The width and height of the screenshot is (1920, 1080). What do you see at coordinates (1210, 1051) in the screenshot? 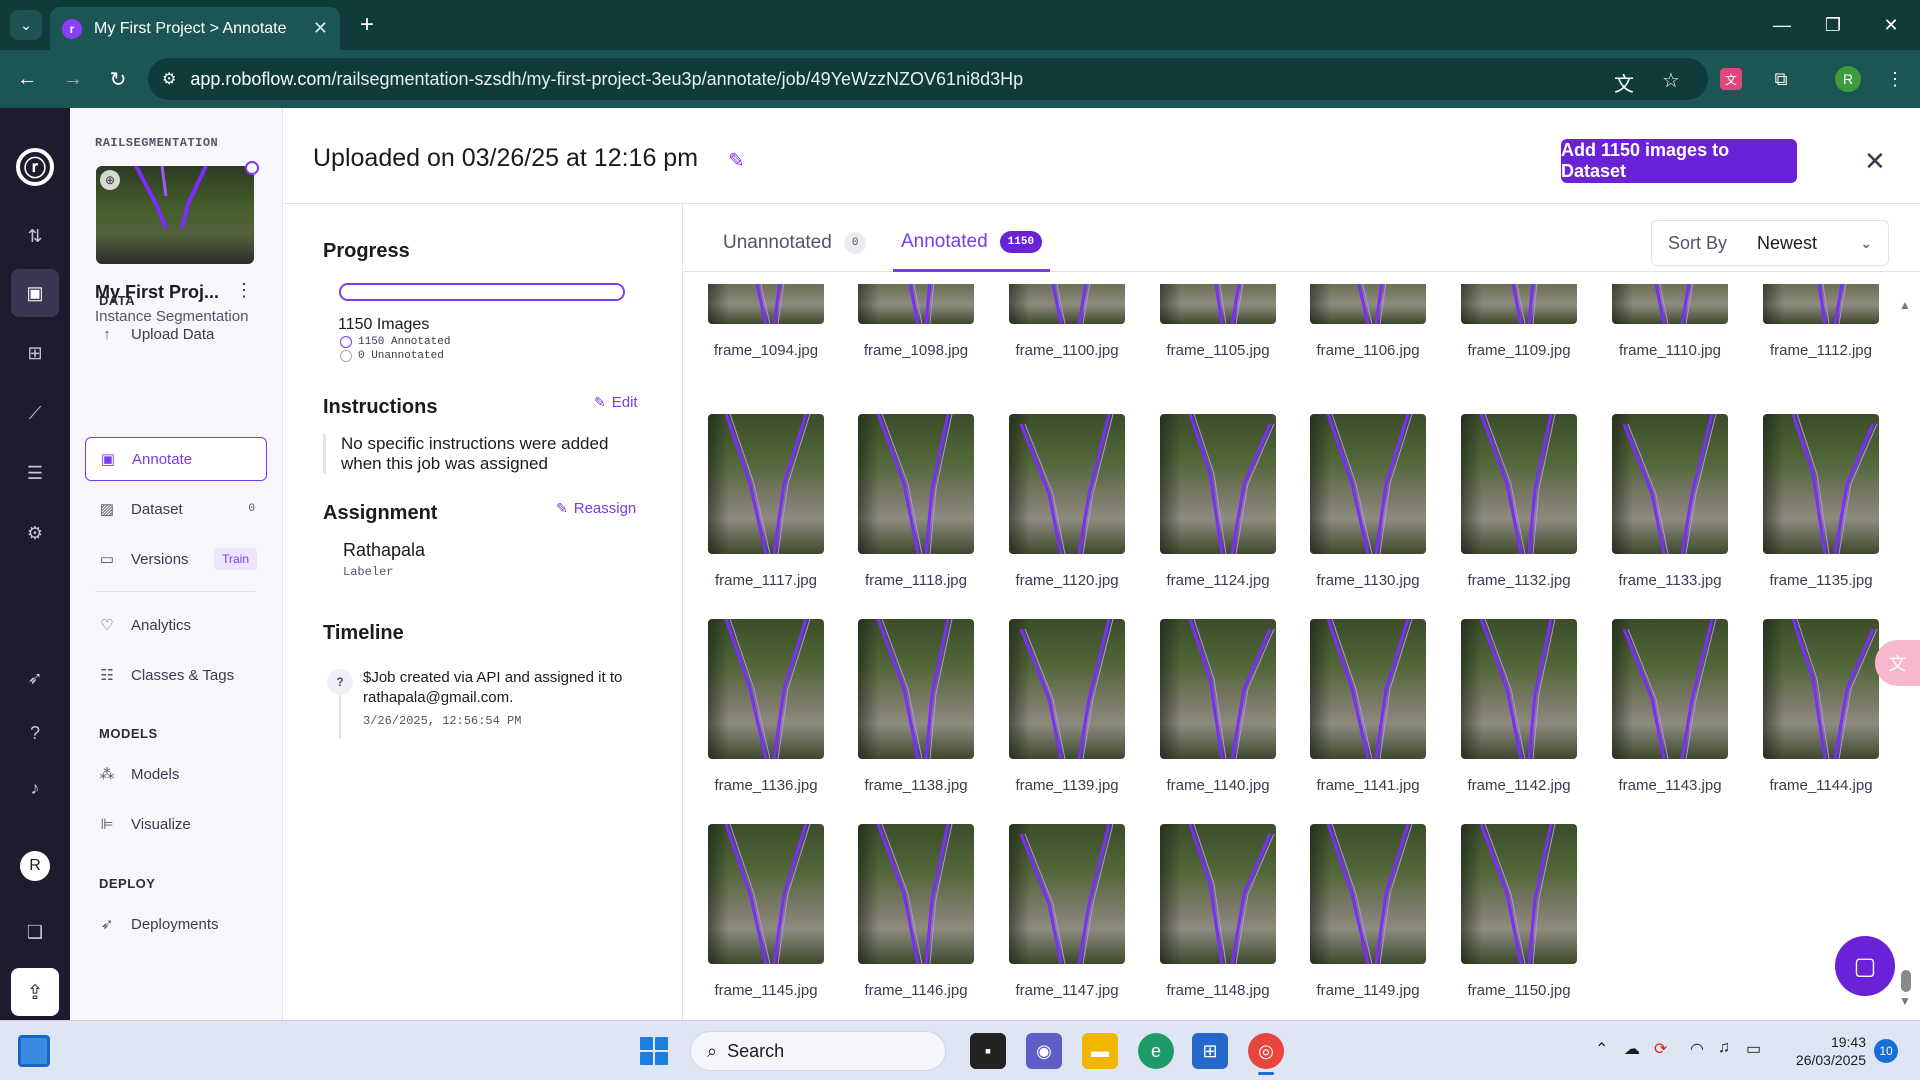
I see `store-icon: ⊞` at bounding box center [1210, 1051].